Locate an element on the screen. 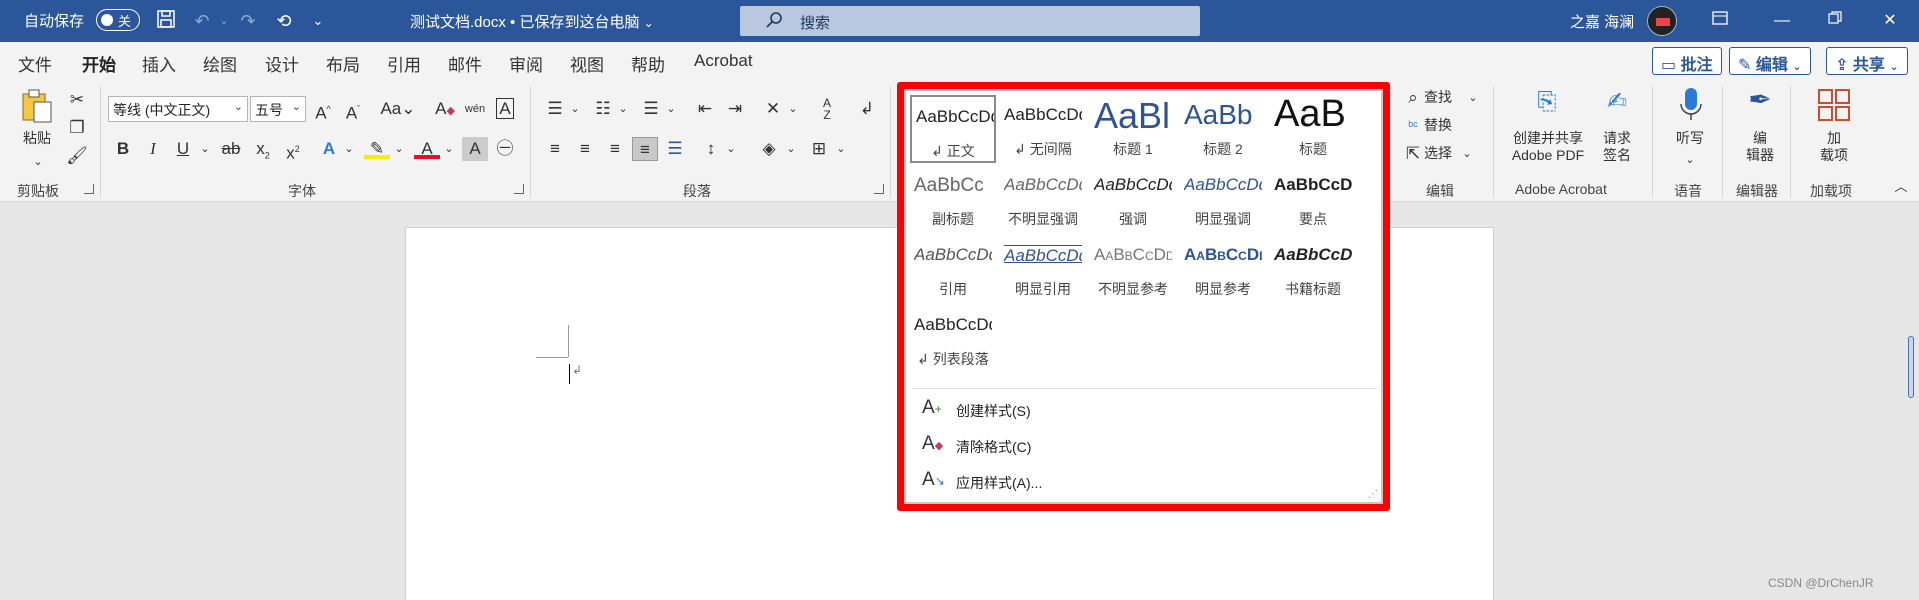 This screenshot has width=1919, height=600. style-strong: AaBbCcD 要点 is located at coordinates (1313, 199).